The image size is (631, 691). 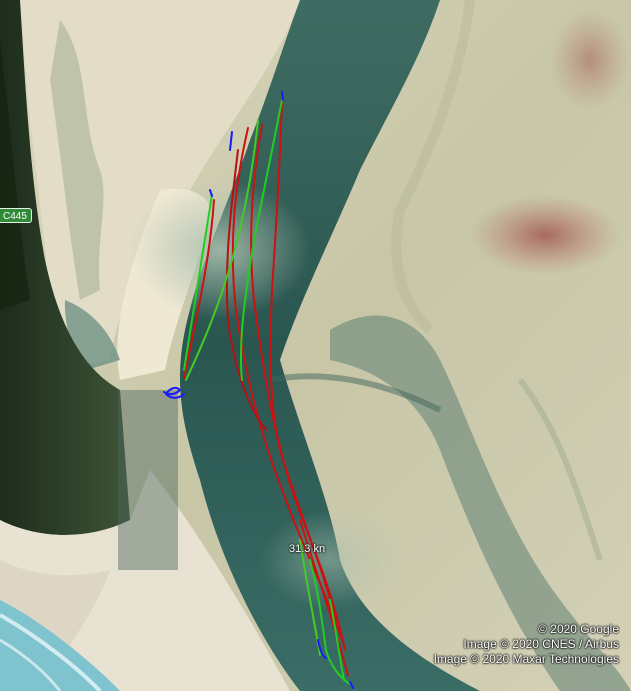 What do you see at coordinates (545, 235) in the screenshot?
I see `reddish-sediment` at bounding box center [545, 235].